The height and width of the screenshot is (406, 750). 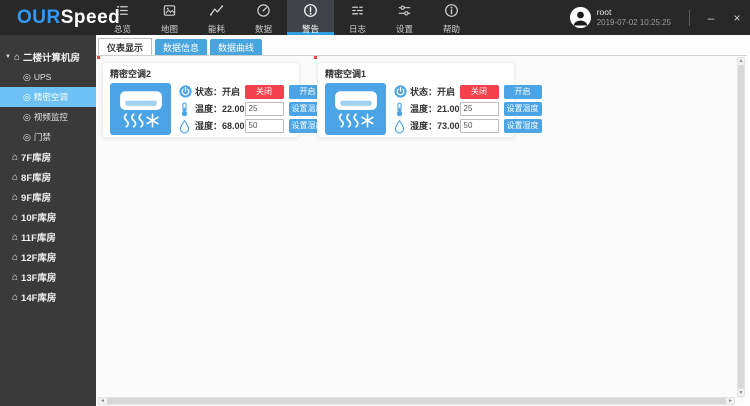 What do you see at coordinates (125, 46) in the screenshot?
I see `tab-gauge-display: 仪表显示` at bounding box center [125, 46].